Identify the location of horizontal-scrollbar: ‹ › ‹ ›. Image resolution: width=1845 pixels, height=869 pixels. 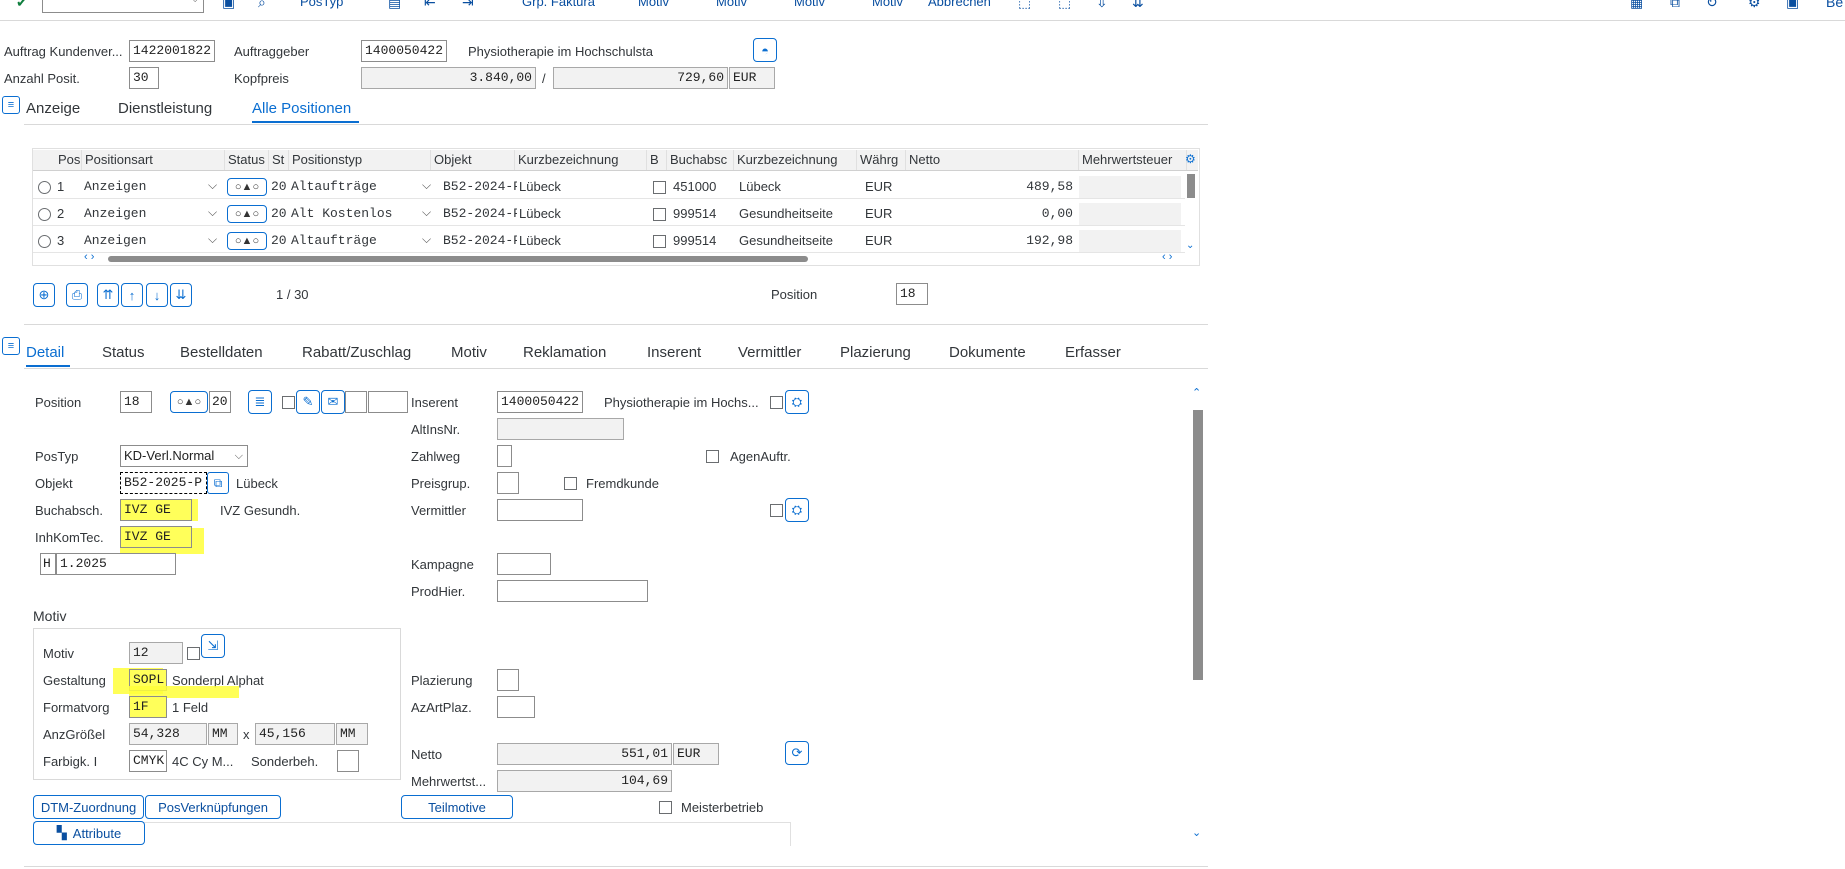
(641, 257).